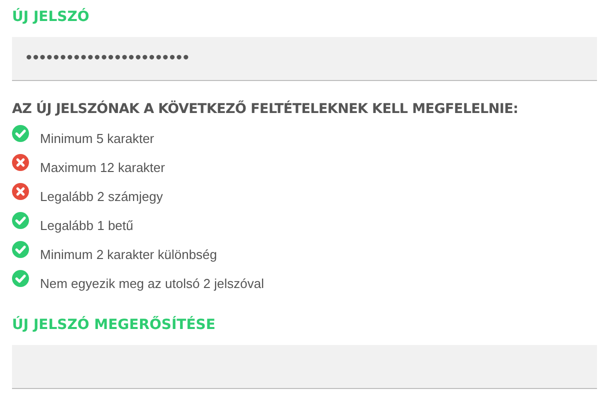  Describe the element at coordinates (51, 17) in the screenshot. I see `field-label: ÚJ JELSZÓ` at that location.